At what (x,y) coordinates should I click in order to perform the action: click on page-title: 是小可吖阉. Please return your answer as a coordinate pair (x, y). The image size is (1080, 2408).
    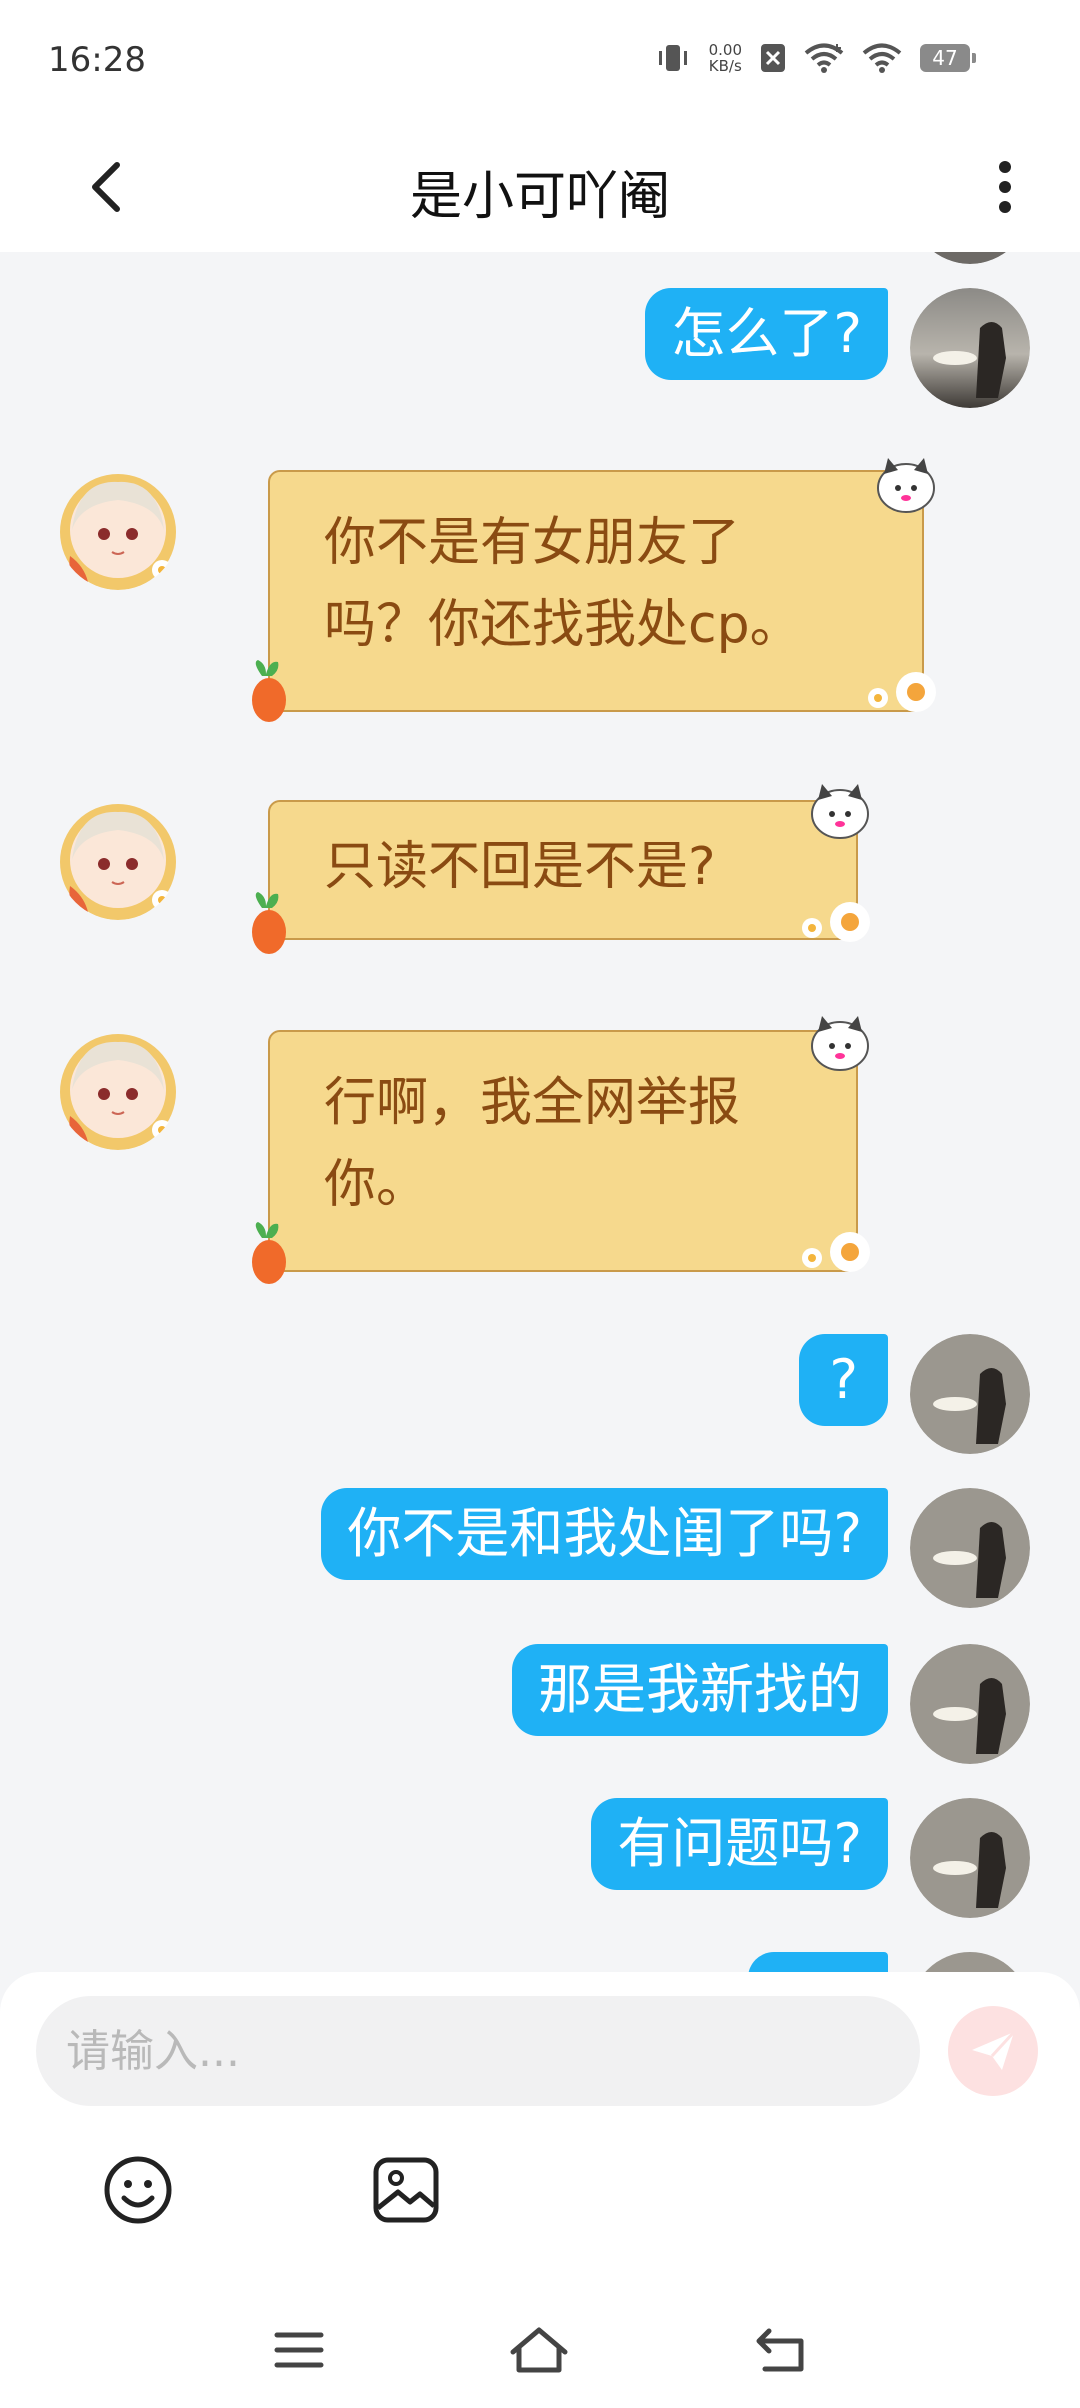
    Looking at the image, I should click on (539, 197).